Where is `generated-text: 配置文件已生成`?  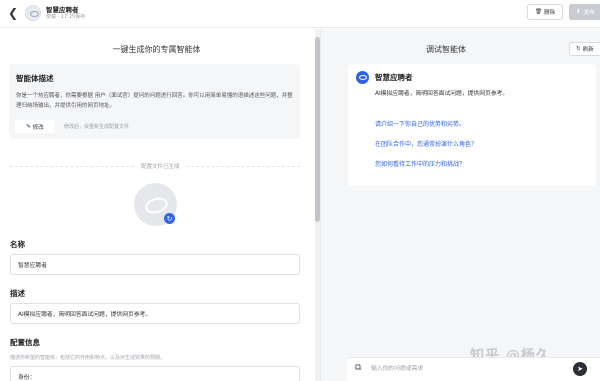
generated-text: 配置文件已生成 is located at coordinates (160, 166).